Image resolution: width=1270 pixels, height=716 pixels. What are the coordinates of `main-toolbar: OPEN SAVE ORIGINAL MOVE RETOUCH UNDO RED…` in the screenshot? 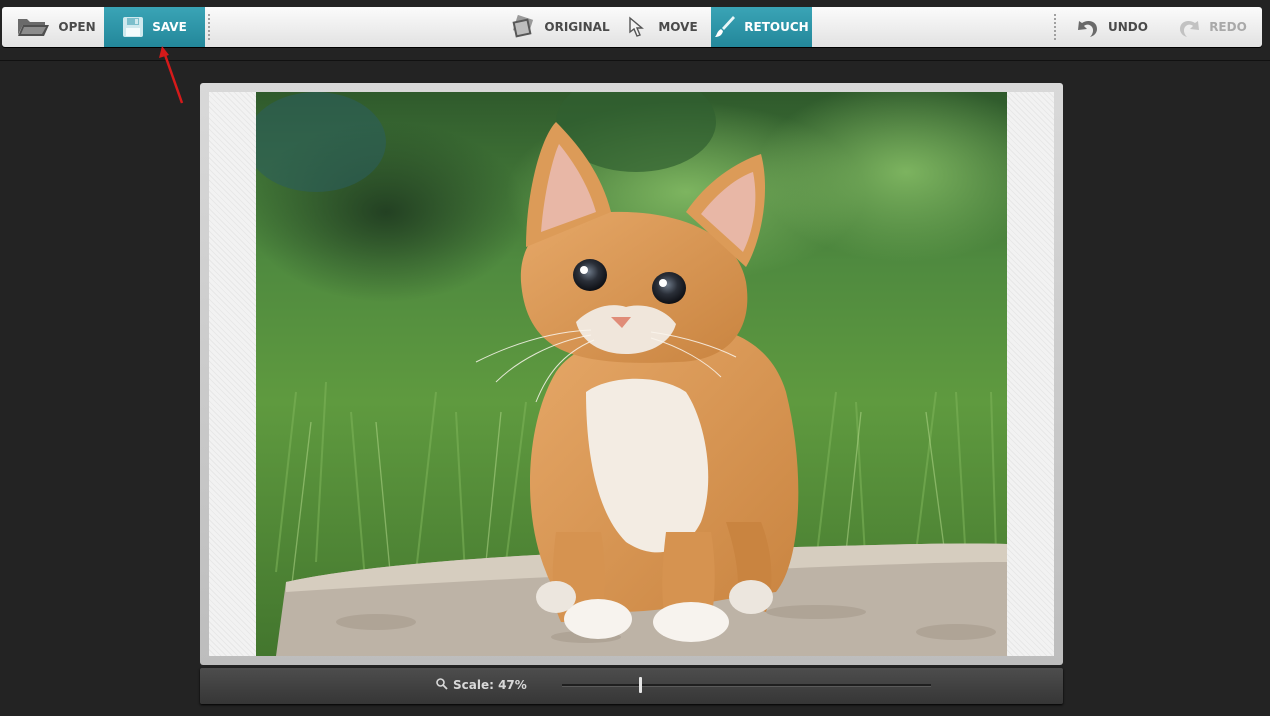 It's located at (632, 27).